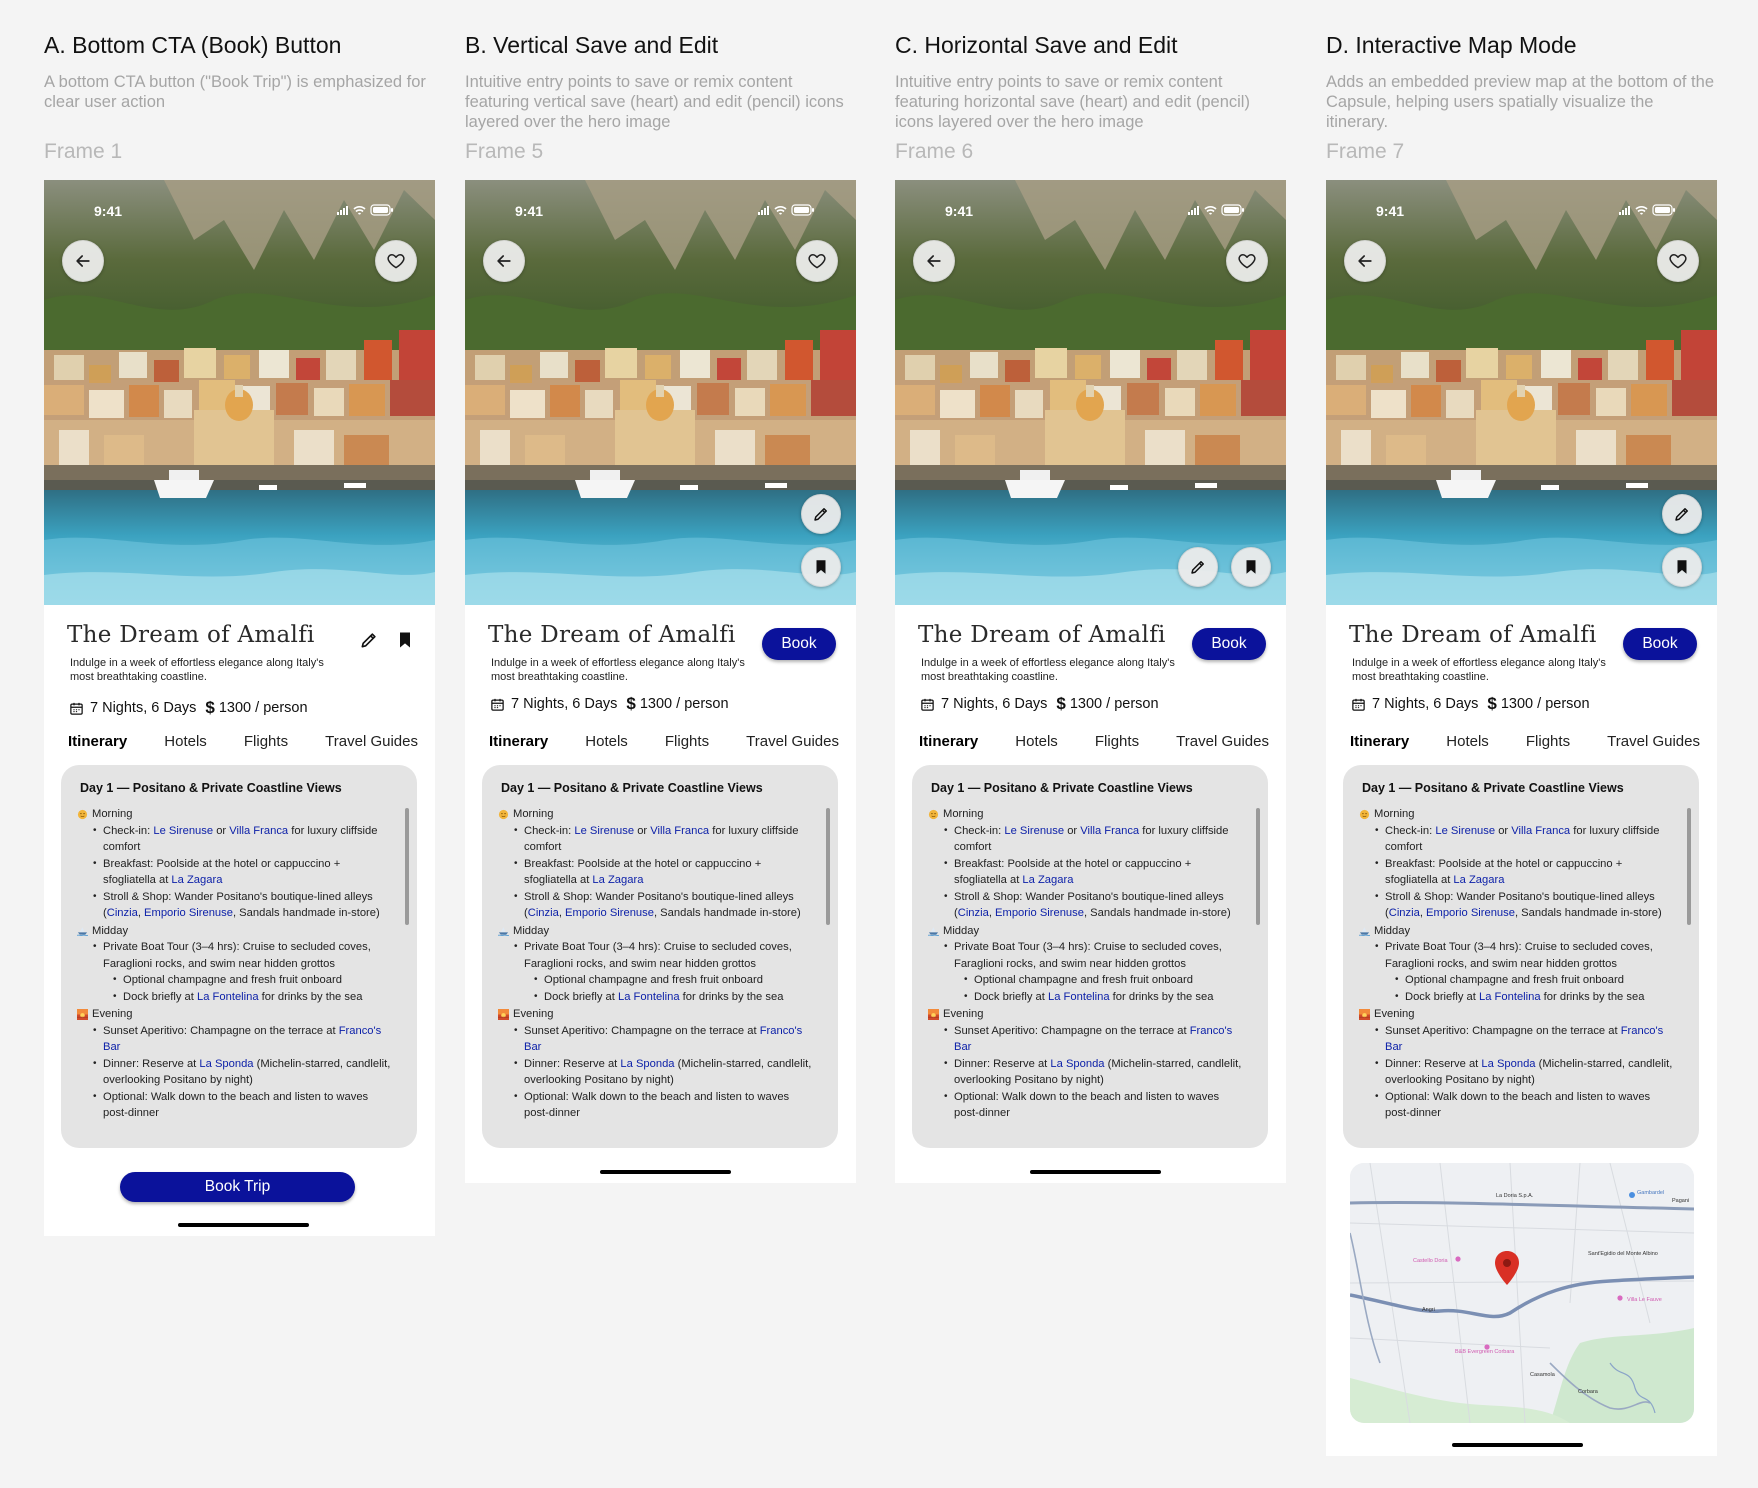 The width and height of the screenshot is (1758, 1488). What do you see at coordinates (237, 1187) in the screenshot?
I see `book-trip-button: Book Trip` at bounding box center [237, 1187].